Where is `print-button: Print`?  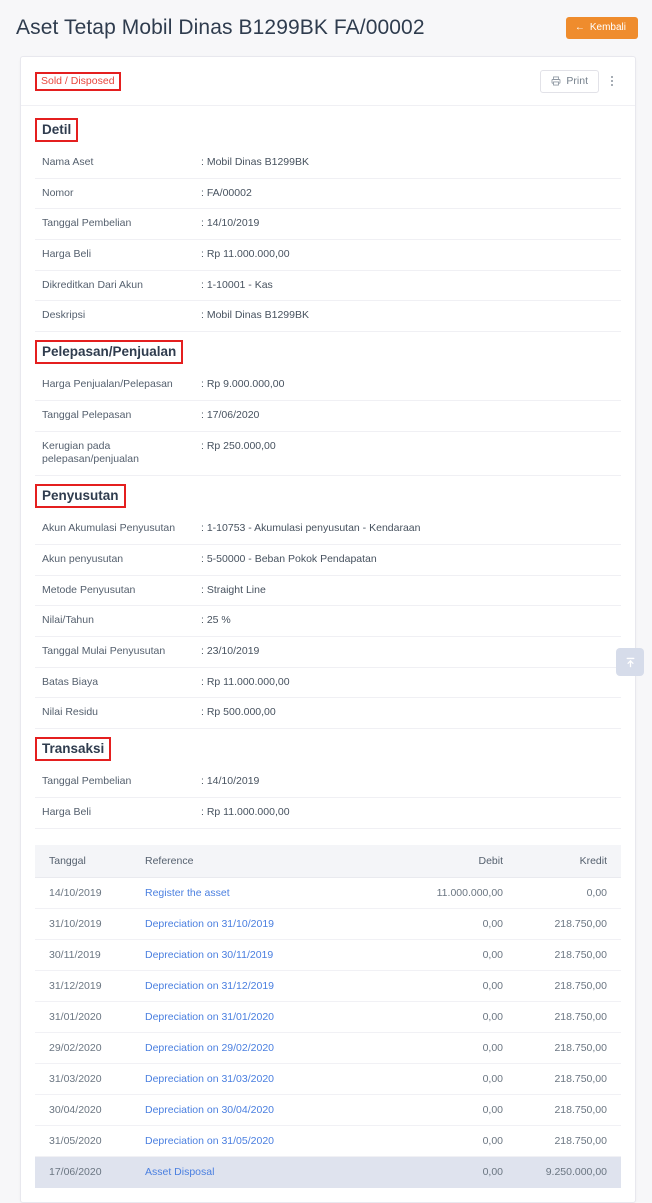 print-button: Print is located at coordinates (569, 81).